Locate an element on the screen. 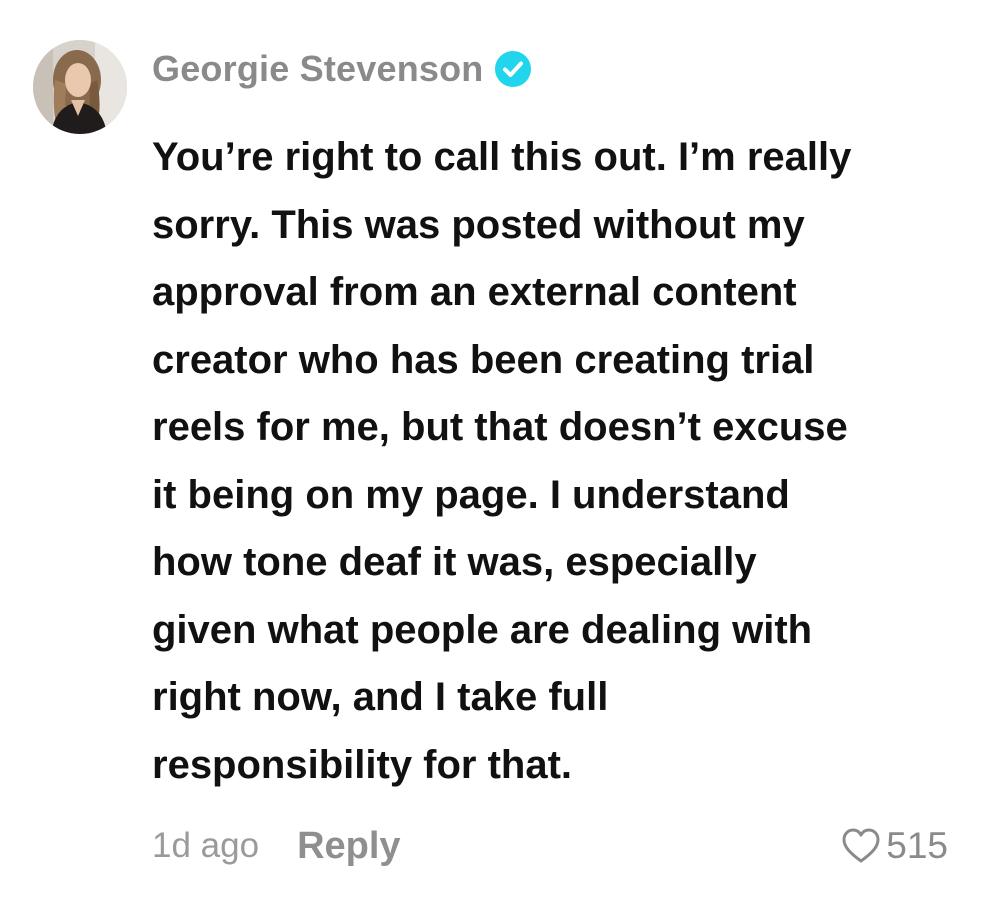 This screenshot has width=996, height=922. timestamp: 1d ago is located at coordinates (206, 845).